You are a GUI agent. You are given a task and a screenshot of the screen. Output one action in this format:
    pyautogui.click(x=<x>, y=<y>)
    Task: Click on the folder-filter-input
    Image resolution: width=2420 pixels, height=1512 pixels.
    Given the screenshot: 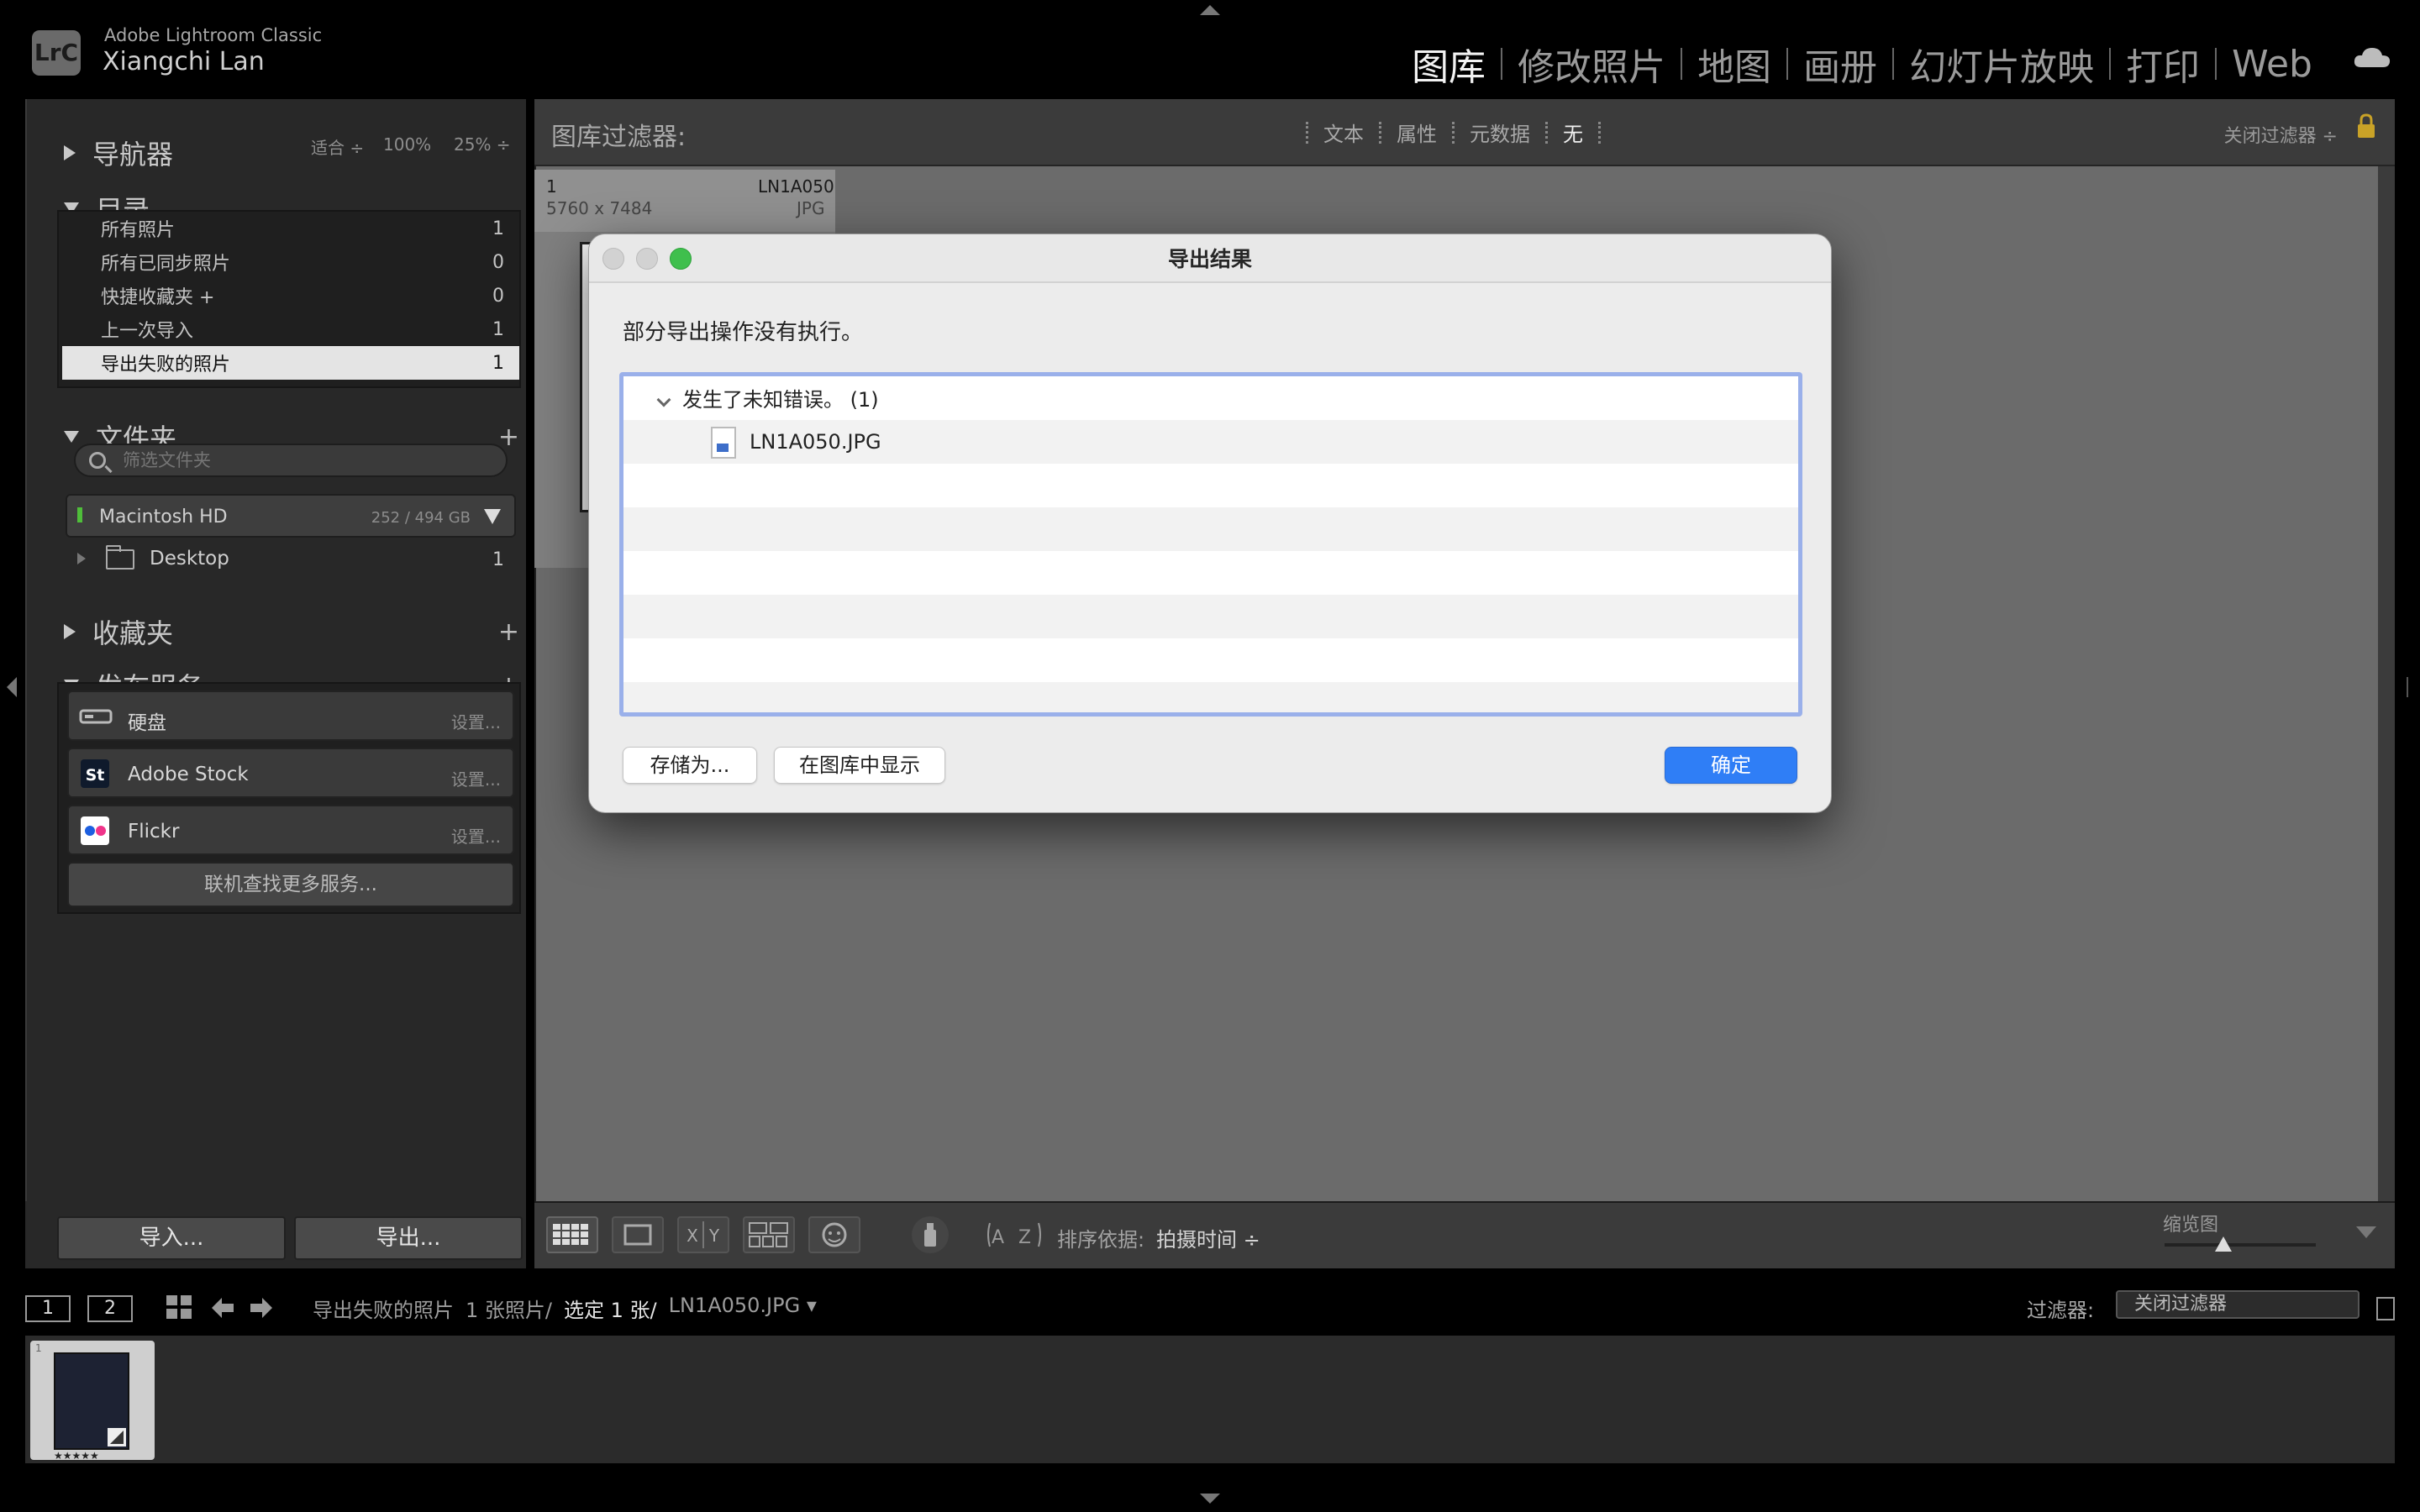 What is the action you would take?
    pyautogui.click(x=299, y=461)
    